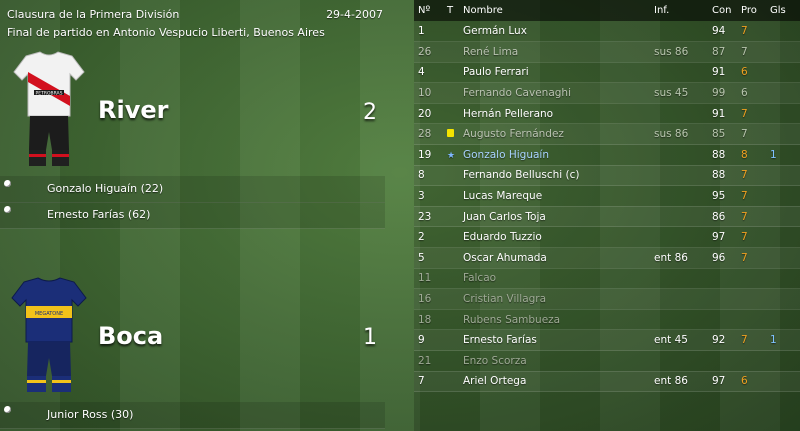  I want to click on player-name: Paulo Ferrari, so click(496, 72).